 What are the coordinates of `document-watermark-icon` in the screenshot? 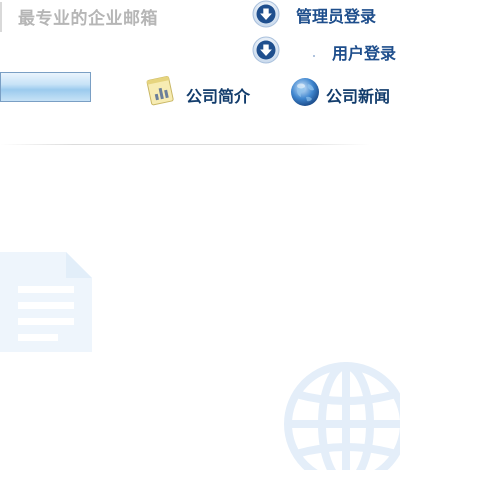 It's located at (46, 302).